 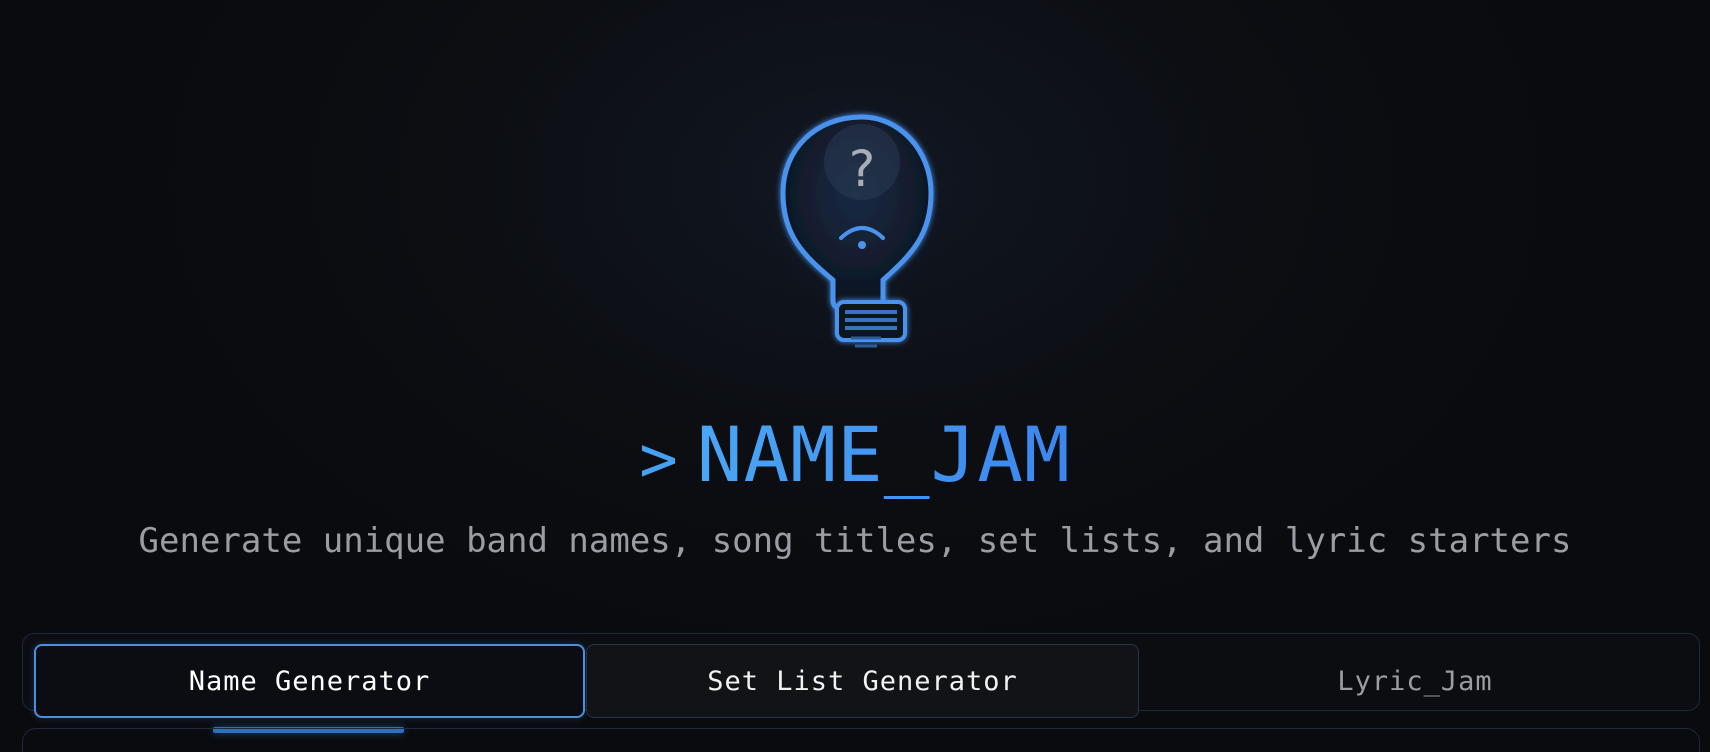 What do you see at coordinates (659, 460) in the screenshot?
I see `prompt-symbol: >` at bounding box center [659, 460].